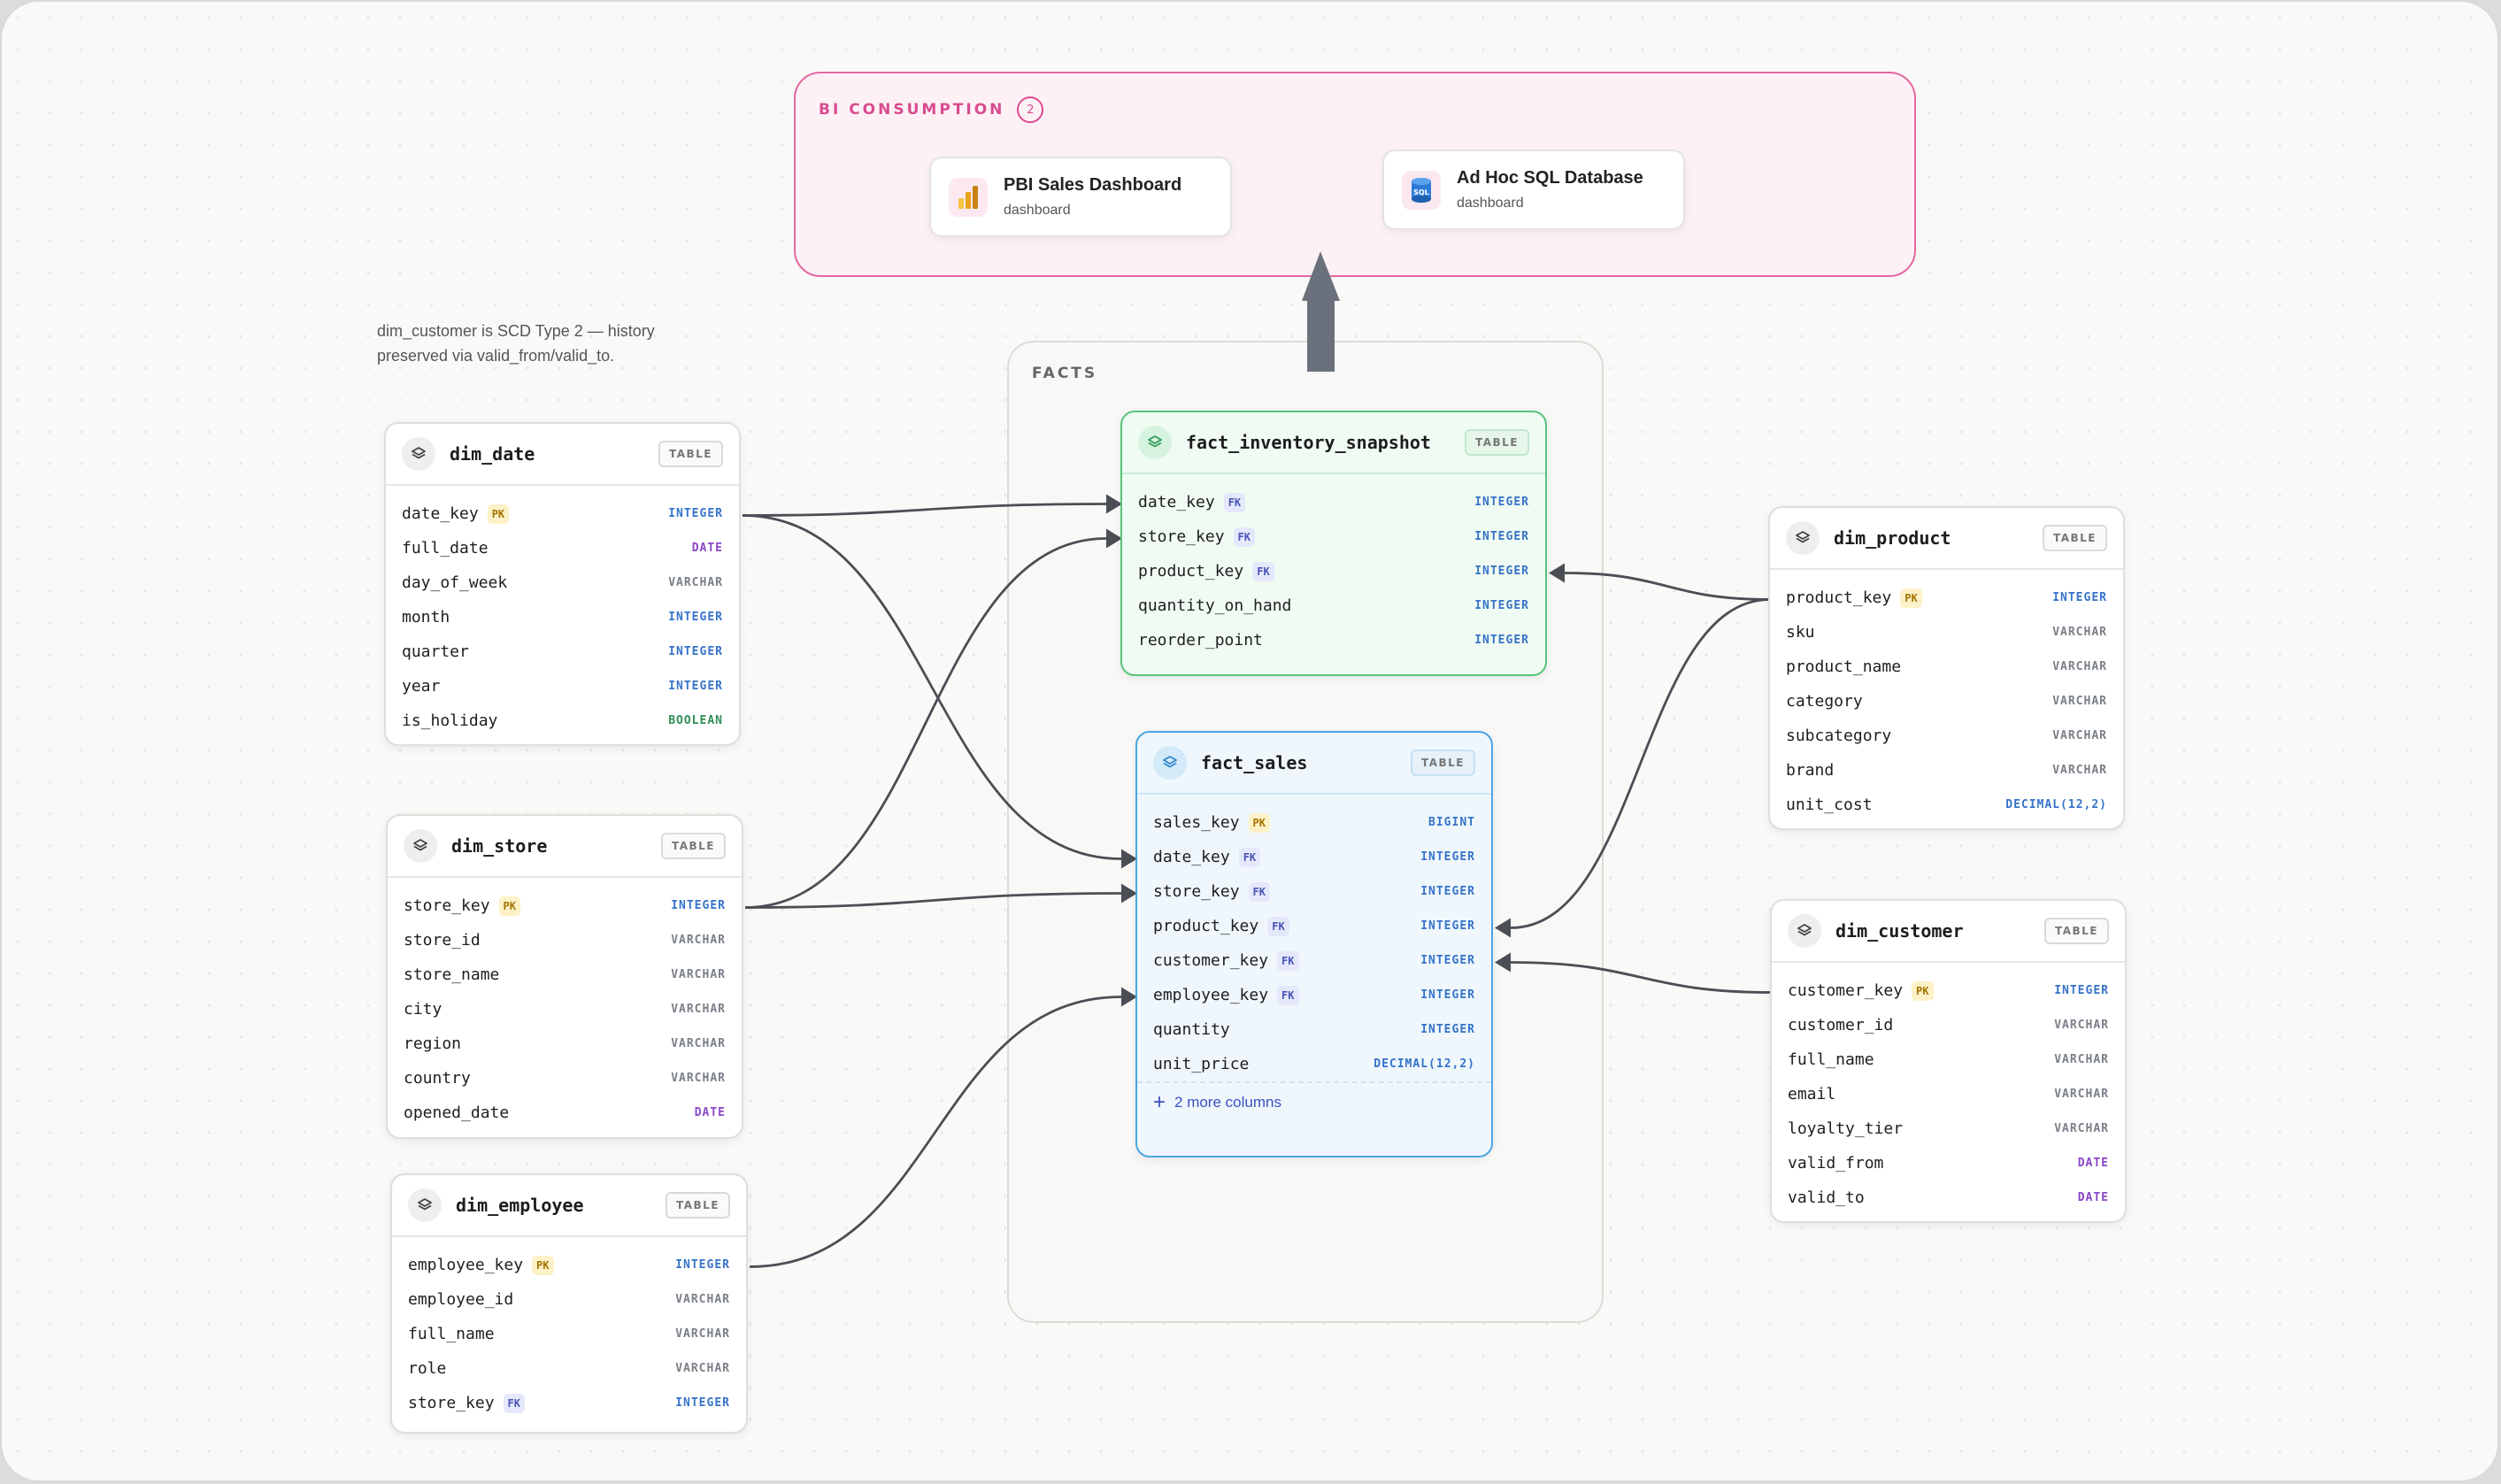 Image resolution: width=2501 pixels, height=1484 pixels. Describe the element at coordinates (569, 1206) in the screenshot. I see `table-header: dim_employee TABLE` at that location.